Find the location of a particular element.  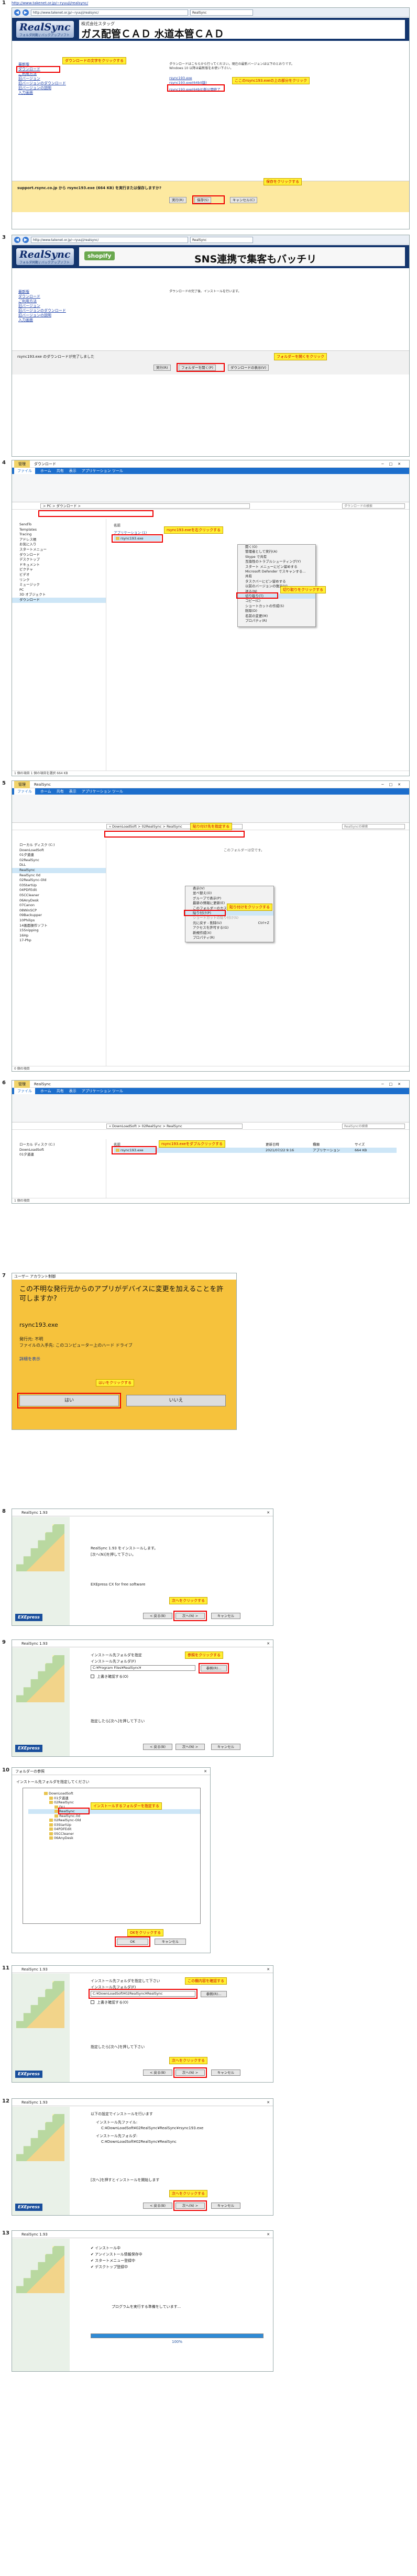

address-bar: « DownLoadSoft > 02RealSync > RealSync is located at coordinates (174, 1126).